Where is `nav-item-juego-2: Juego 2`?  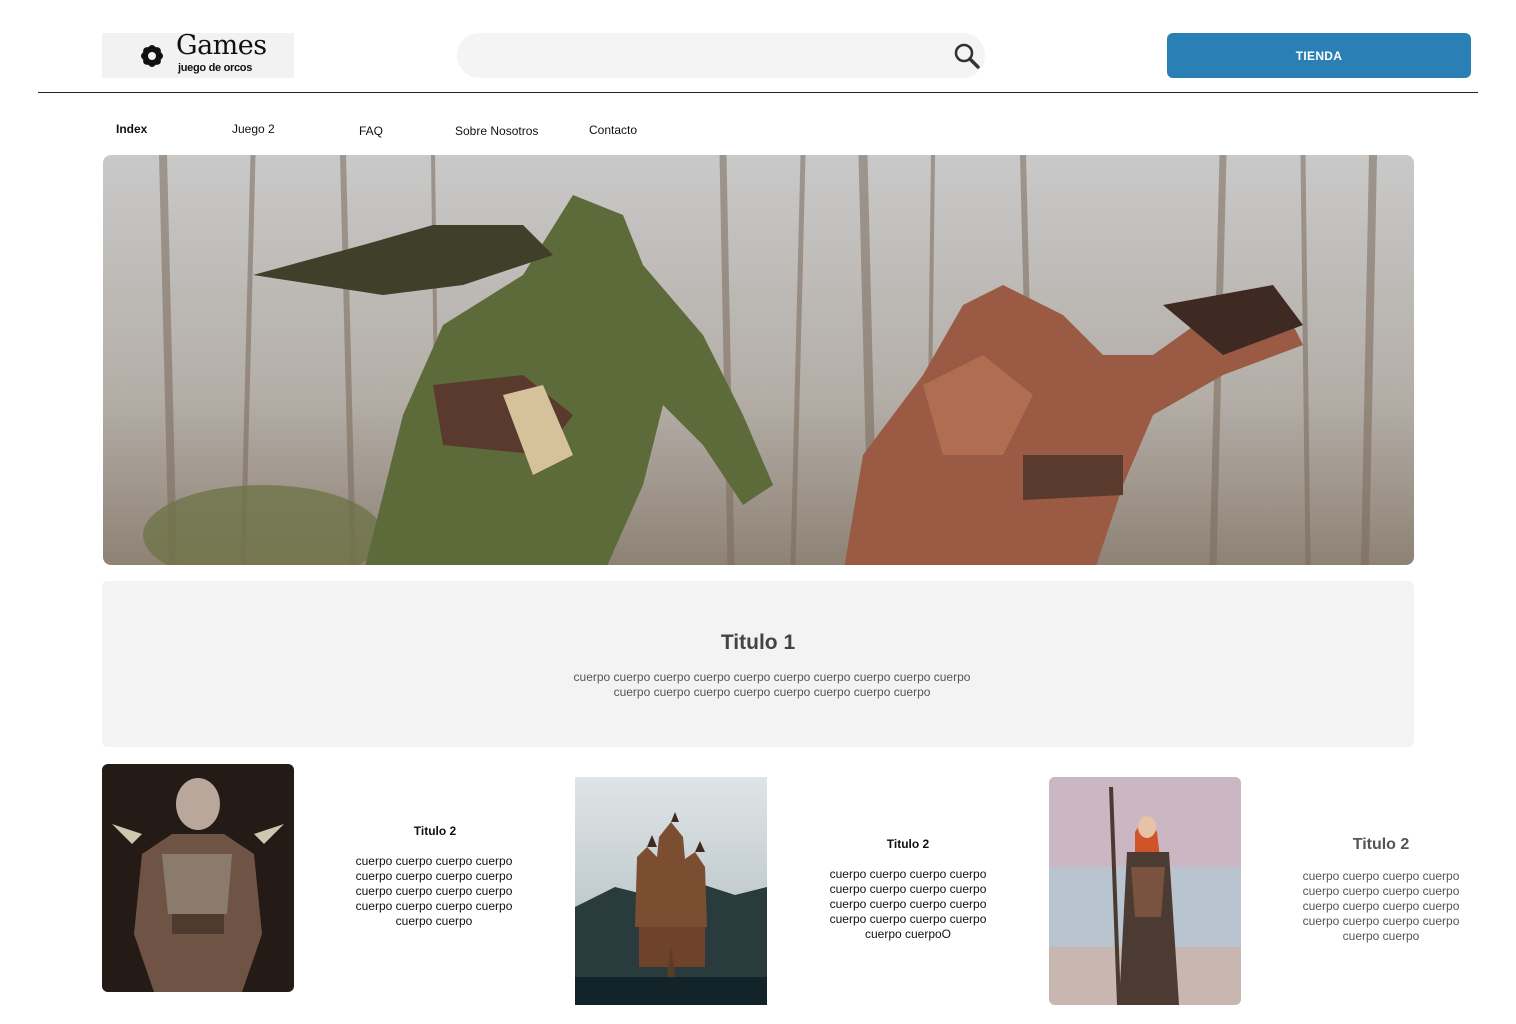 nav-item-juego-2: Juego 2 is located at coordinates (253, 129).